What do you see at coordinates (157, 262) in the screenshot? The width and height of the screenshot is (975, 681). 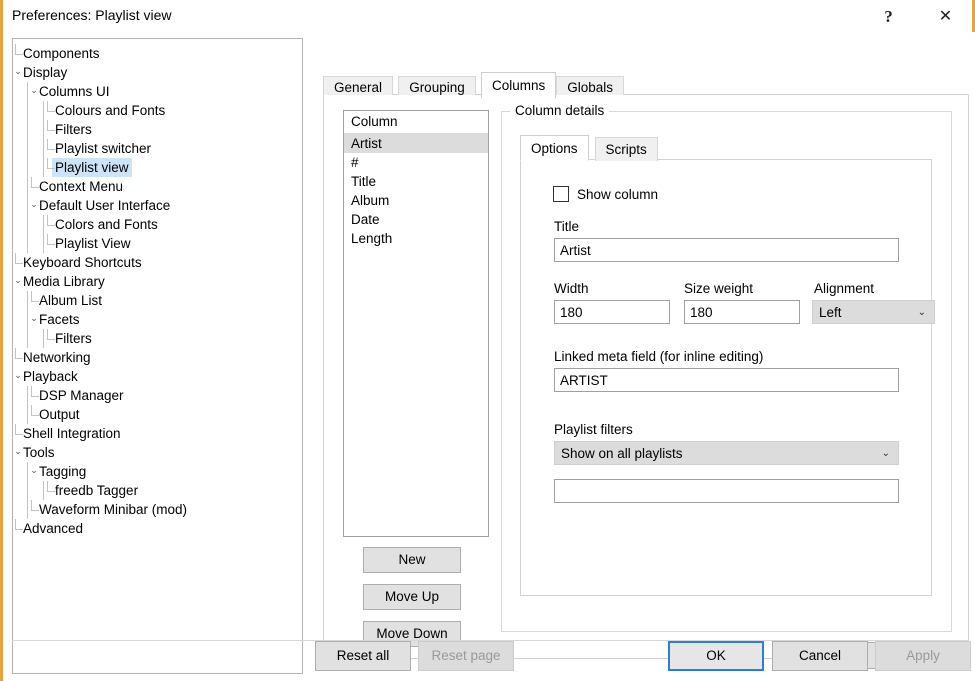 I see `sidebar-item-keyboard-shortcuts: Keyboard Shortcuts` at bounding box center [157, 262].